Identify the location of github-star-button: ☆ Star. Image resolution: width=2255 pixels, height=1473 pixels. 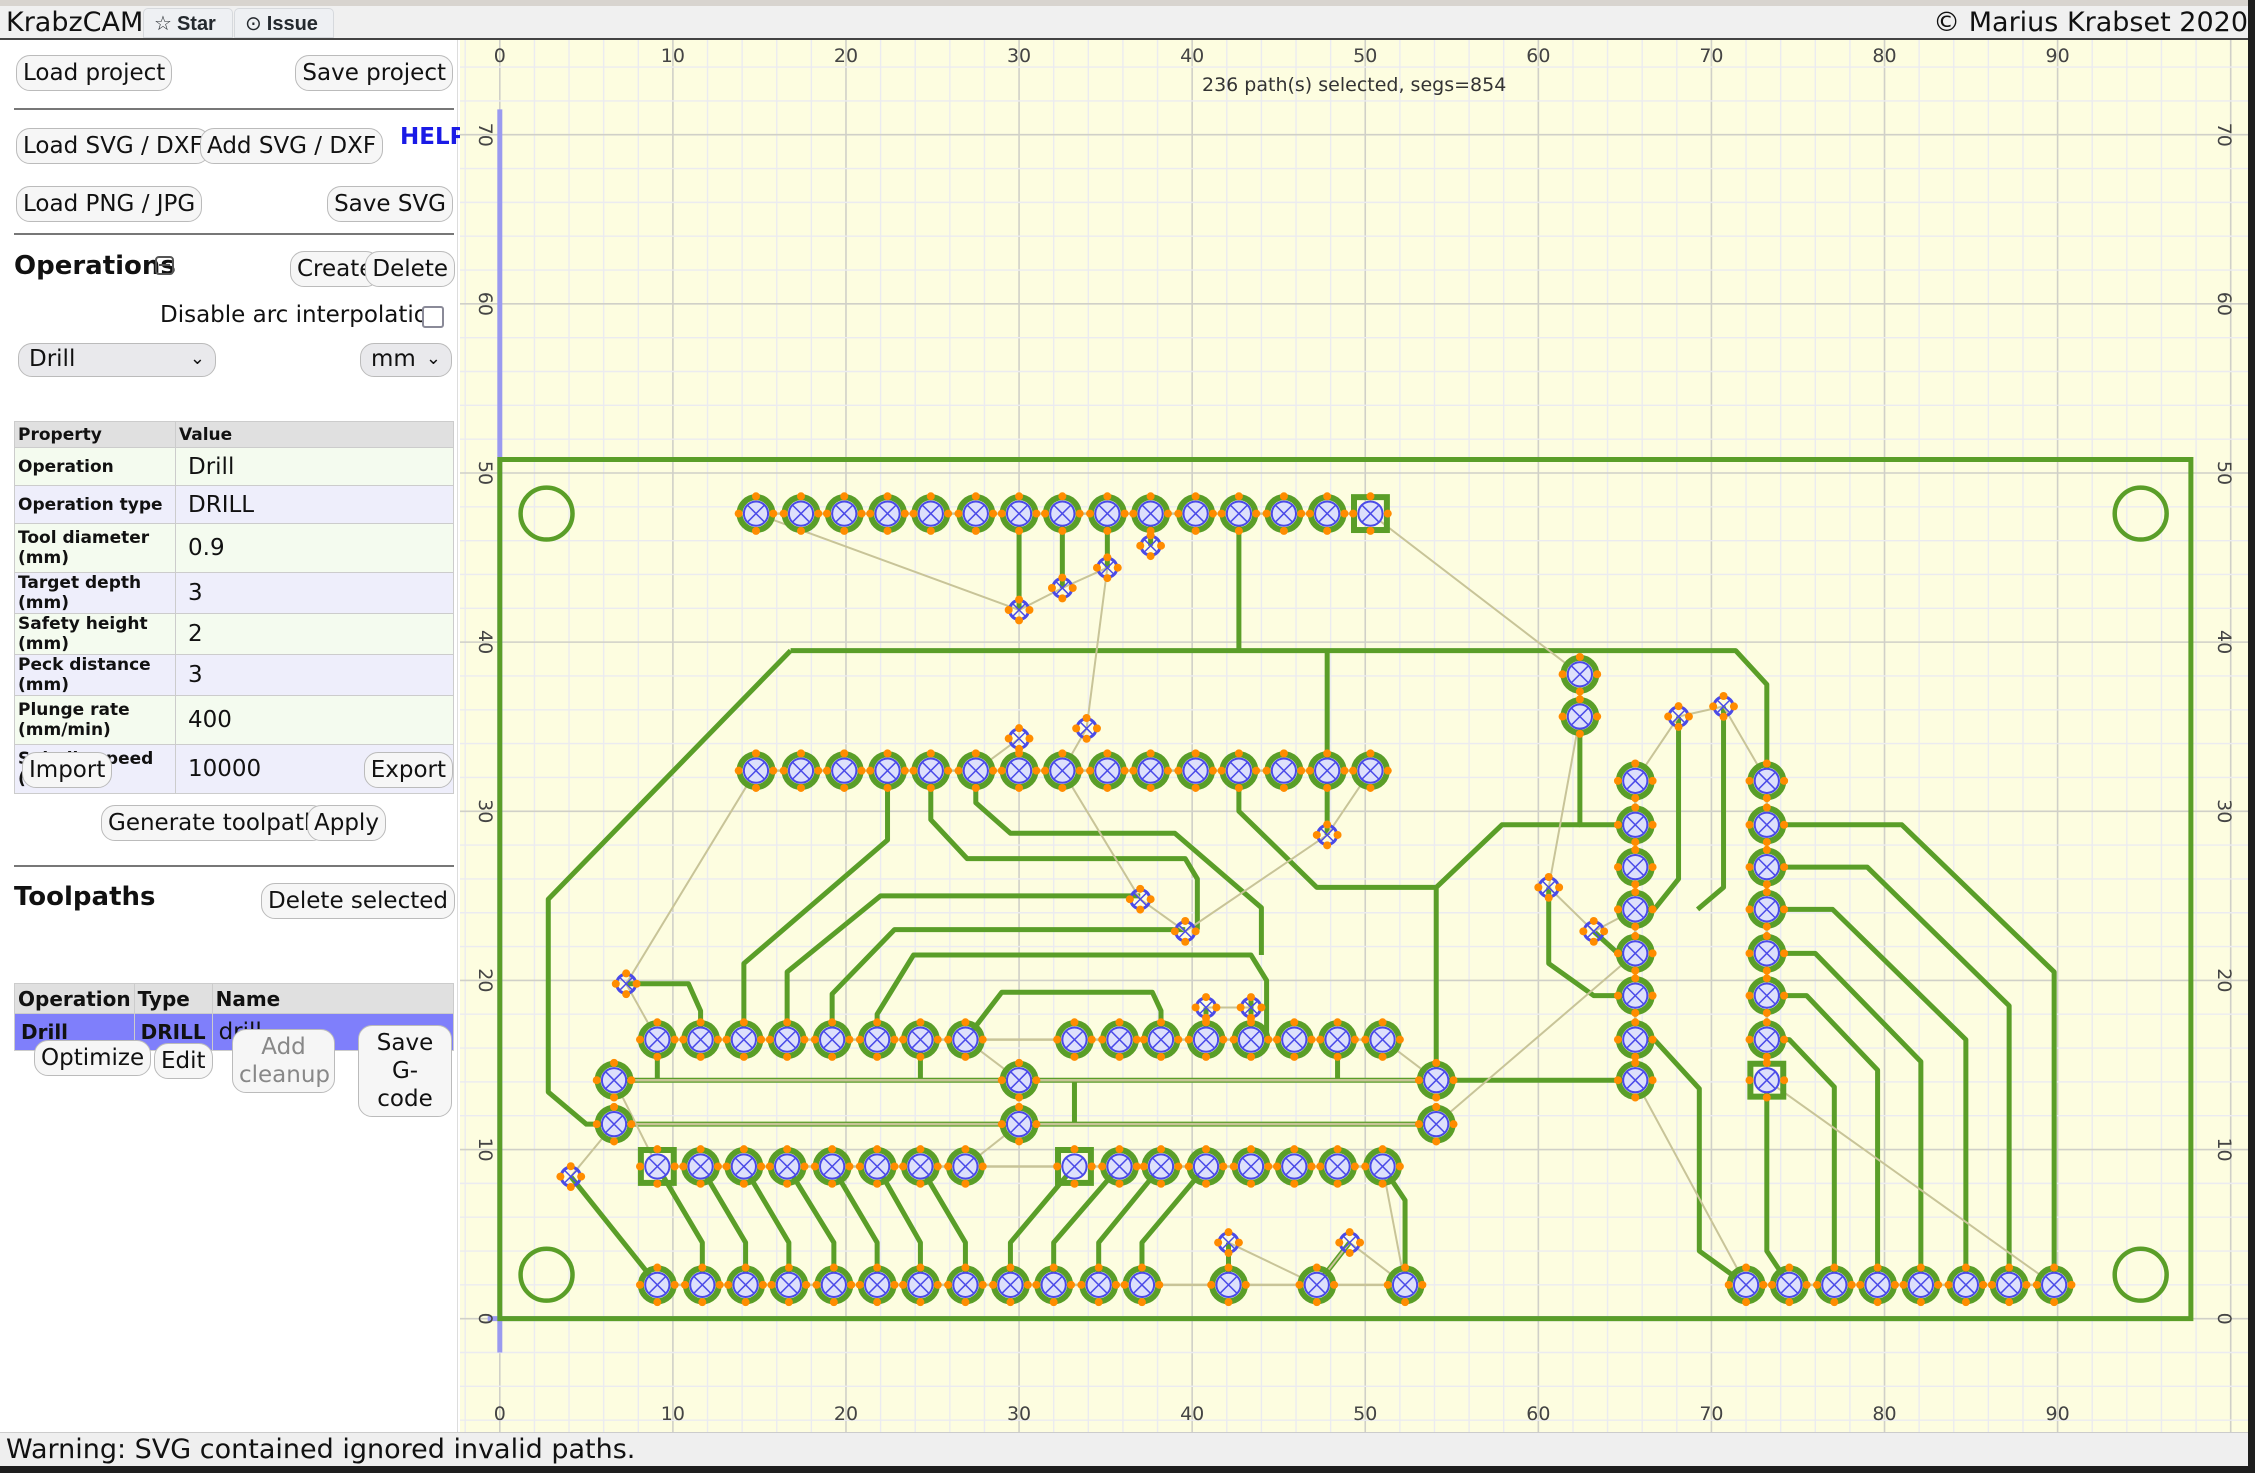
(188, 23).